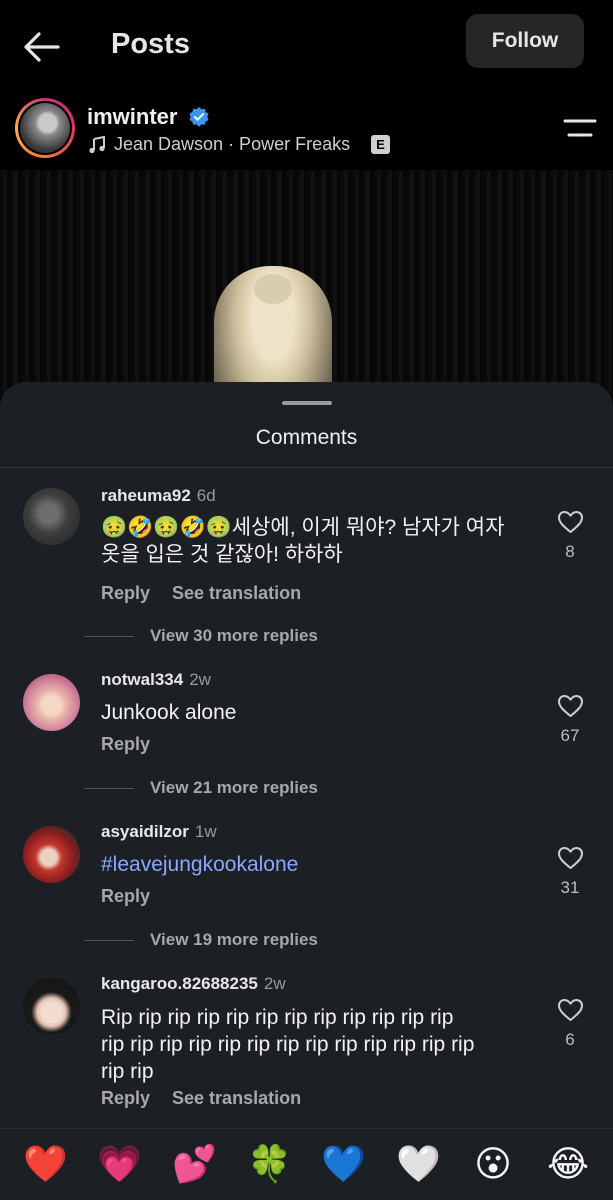  Describe the element at coordinates (150, 44) in the screenshot. I see `page-title: Posts` at that location.